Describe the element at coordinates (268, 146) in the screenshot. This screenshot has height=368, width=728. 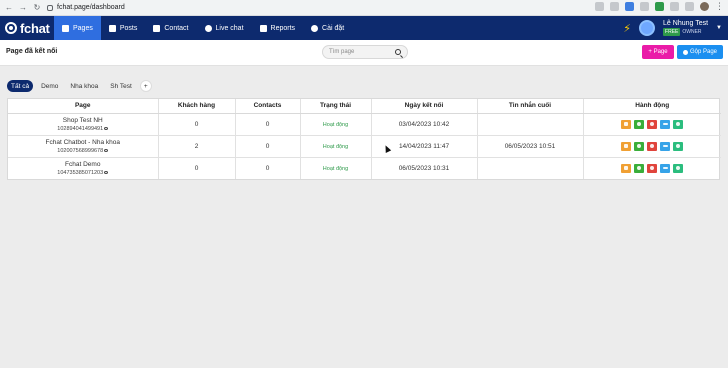
I see `contacts-cell: 0` at that location.